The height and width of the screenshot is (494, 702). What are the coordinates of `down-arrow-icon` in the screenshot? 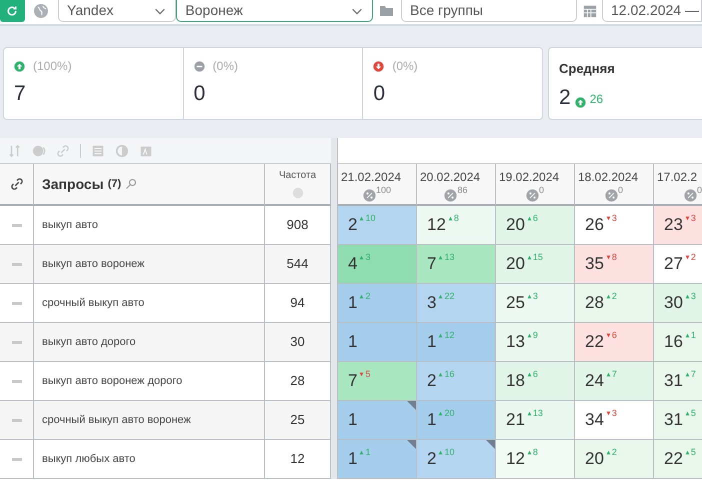 It's located at (378, 66).